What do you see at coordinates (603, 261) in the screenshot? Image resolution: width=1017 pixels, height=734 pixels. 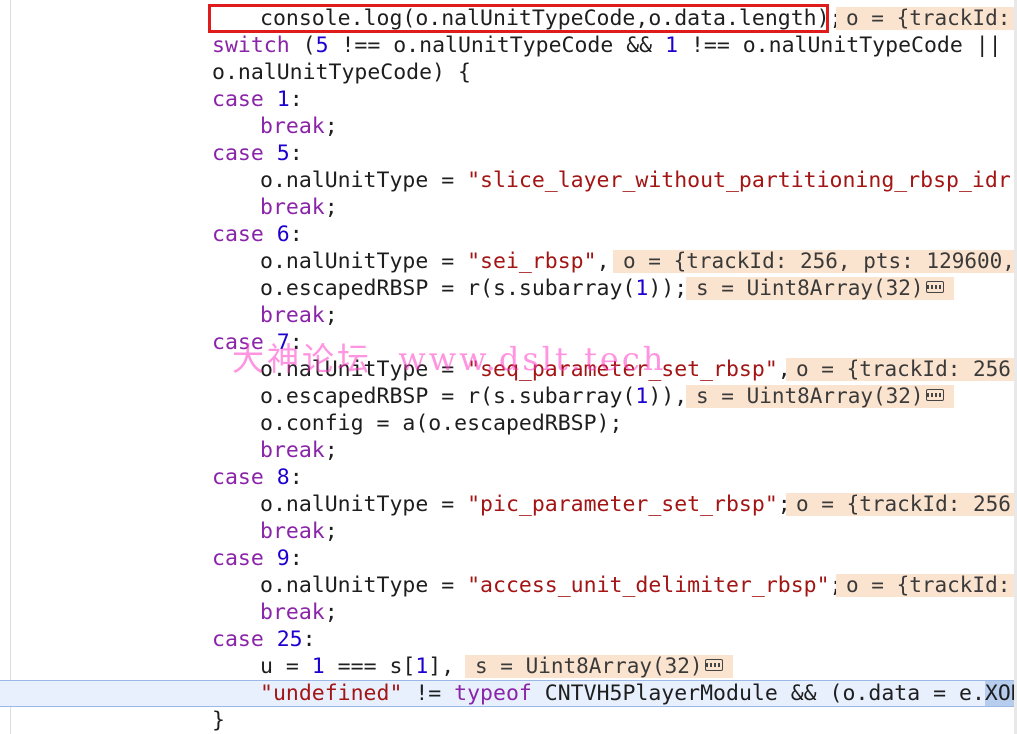 I see `code-token: ,` at bounding box center [603, 261].